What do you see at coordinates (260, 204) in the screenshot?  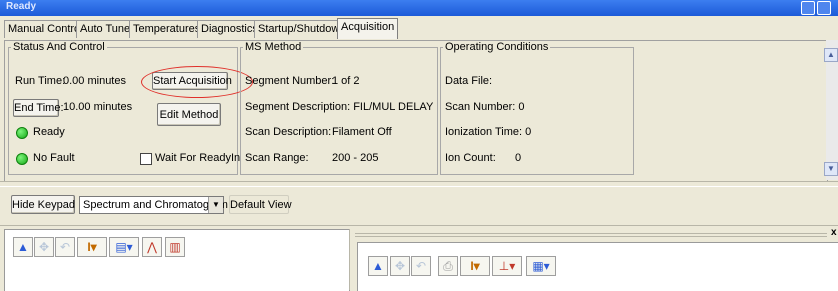 I see `default-view-button: Default View` at bounding box center [260, 204].